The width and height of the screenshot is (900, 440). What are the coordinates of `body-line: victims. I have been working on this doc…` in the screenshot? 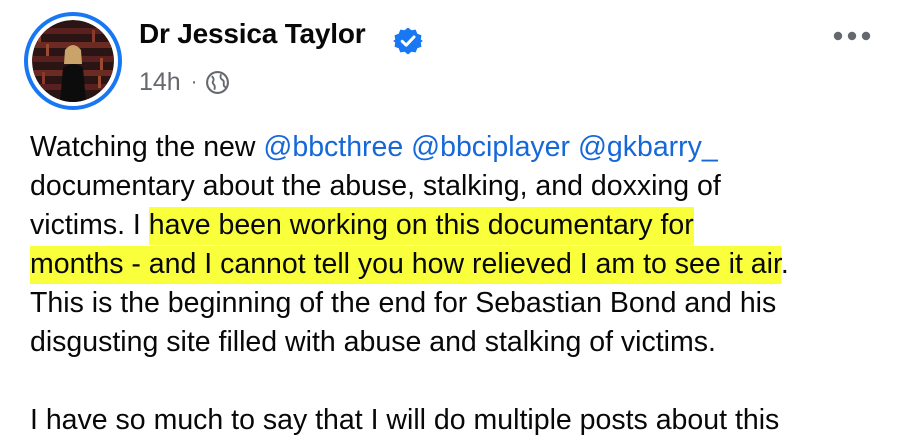 It's located at (455, 225).